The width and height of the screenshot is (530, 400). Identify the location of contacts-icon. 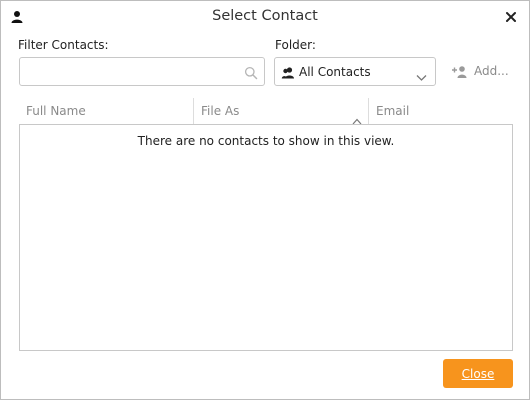
(288, 72).